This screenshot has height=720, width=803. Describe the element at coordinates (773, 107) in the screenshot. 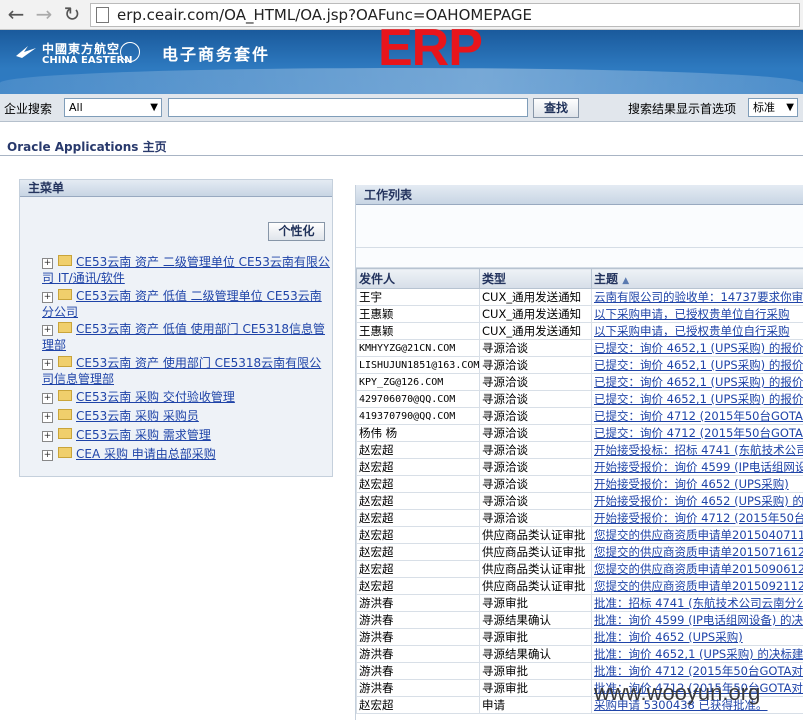

I see `search-pref-select: 标准 ▼` at that location.